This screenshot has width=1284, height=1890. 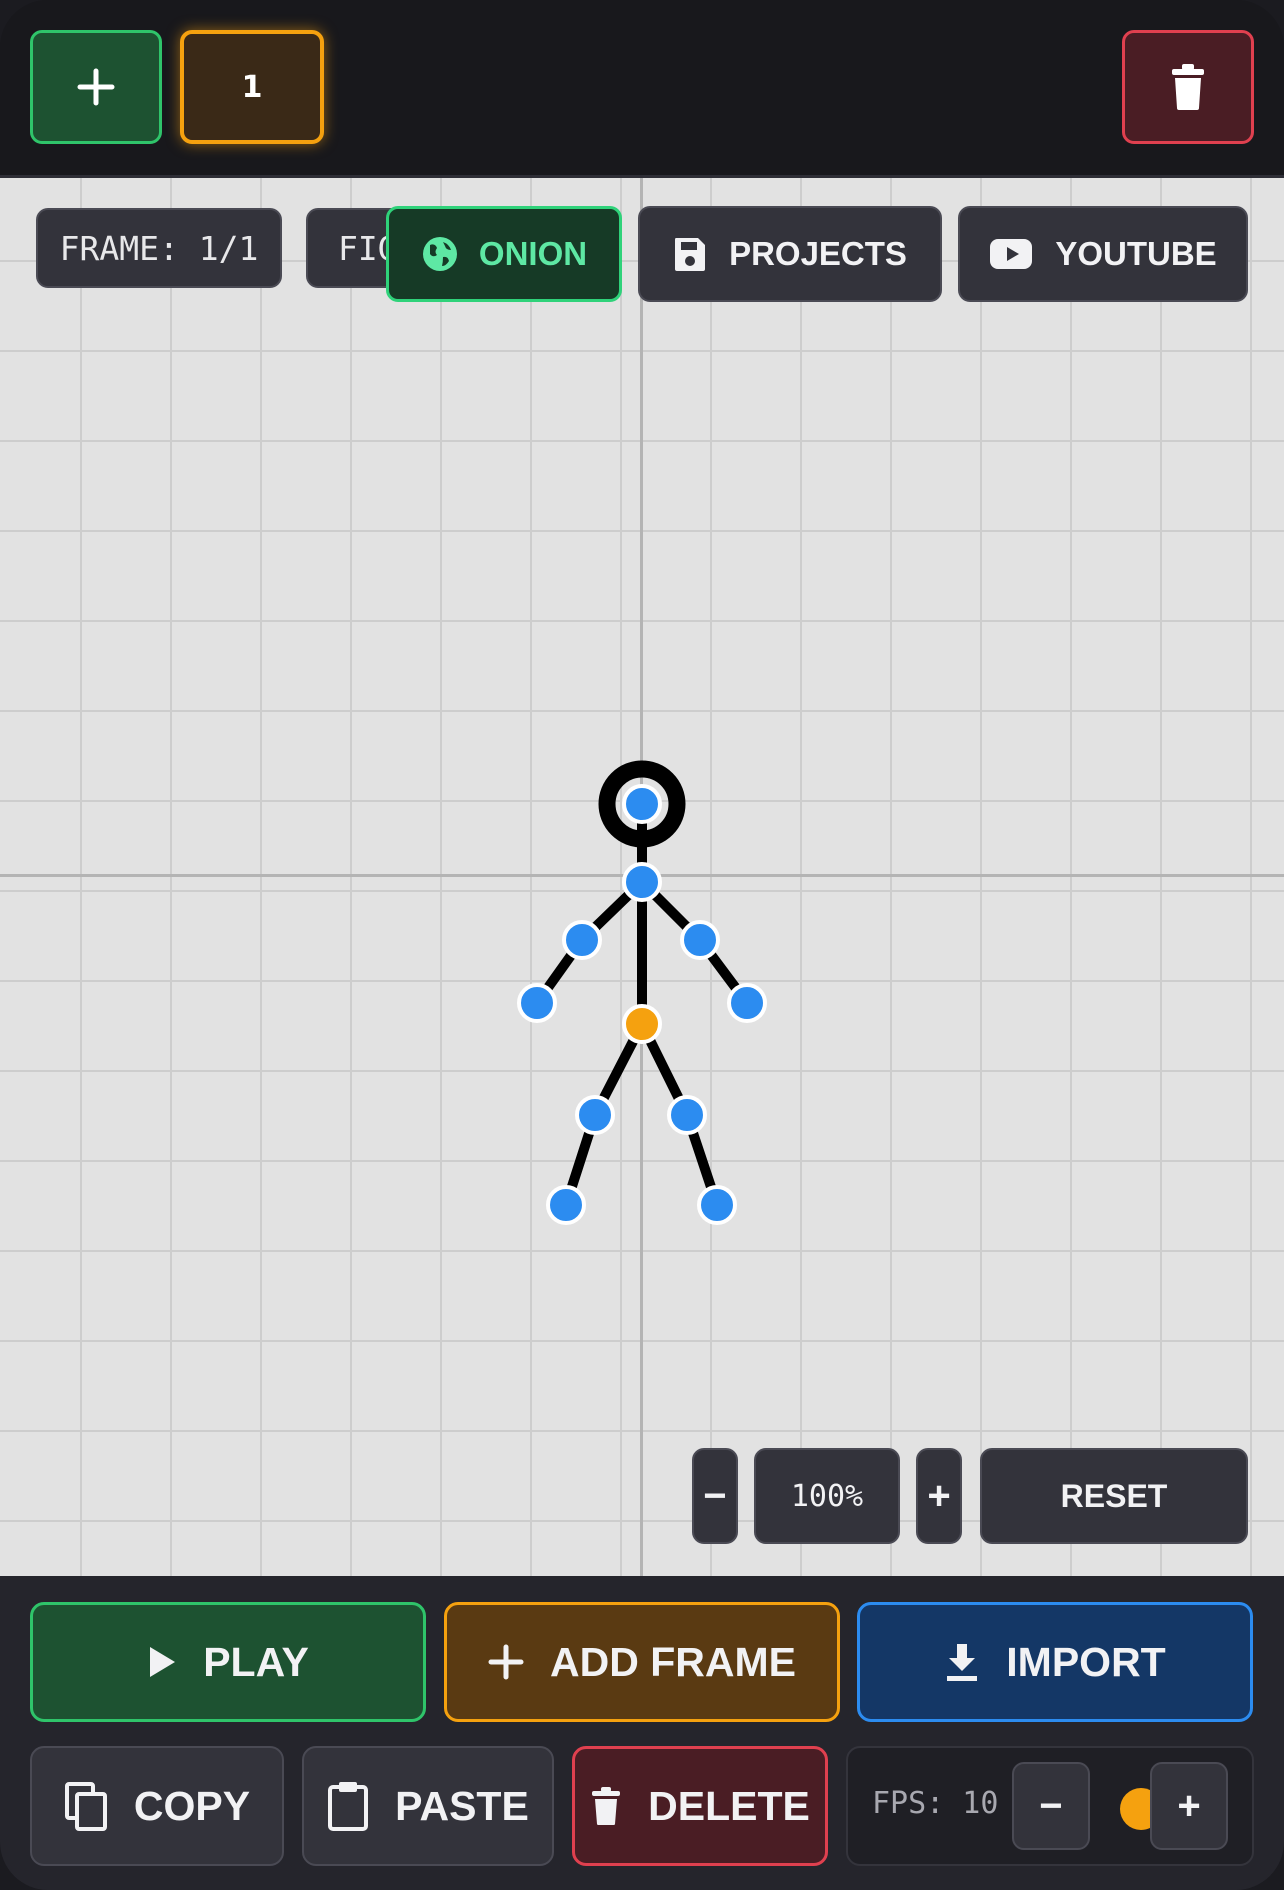 I want to click on add-frame-button: ADD FRAME, so click(x=642, y=1662).